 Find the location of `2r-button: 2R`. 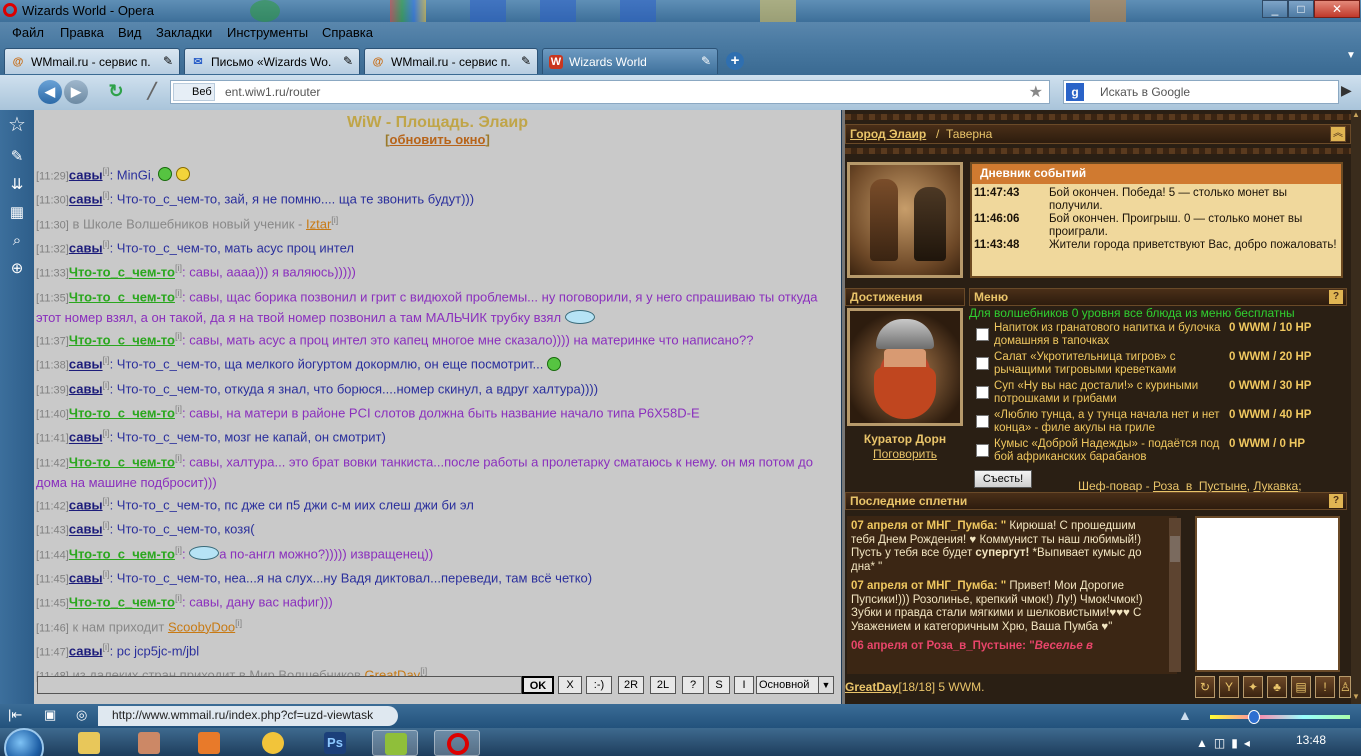

2r-button: 2R is located at coordinates (631, 685).